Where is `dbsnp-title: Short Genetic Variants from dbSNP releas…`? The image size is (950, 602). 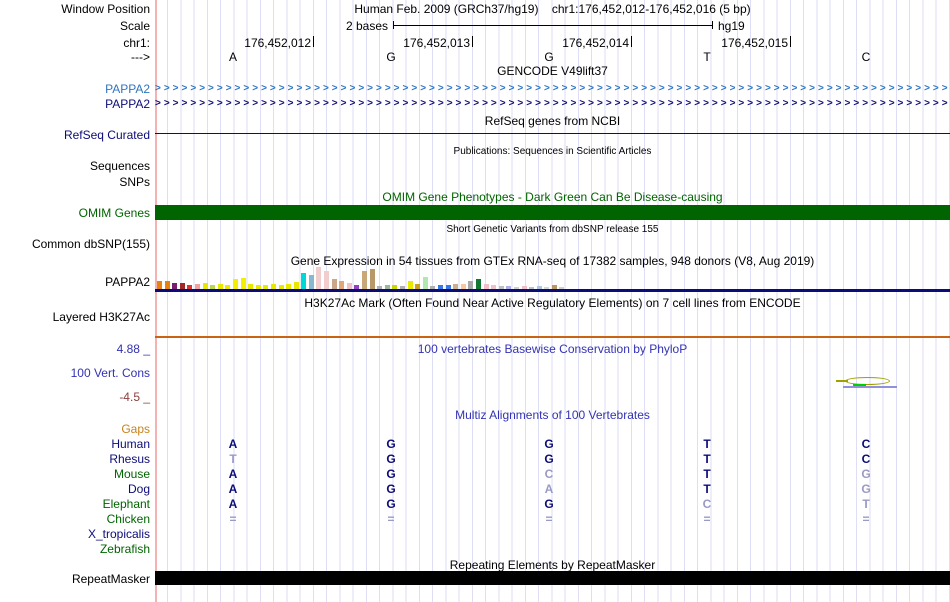
dbsnp-title: Short Genetic Variants from dbSNP releas… is located at coordinates (552, 229).